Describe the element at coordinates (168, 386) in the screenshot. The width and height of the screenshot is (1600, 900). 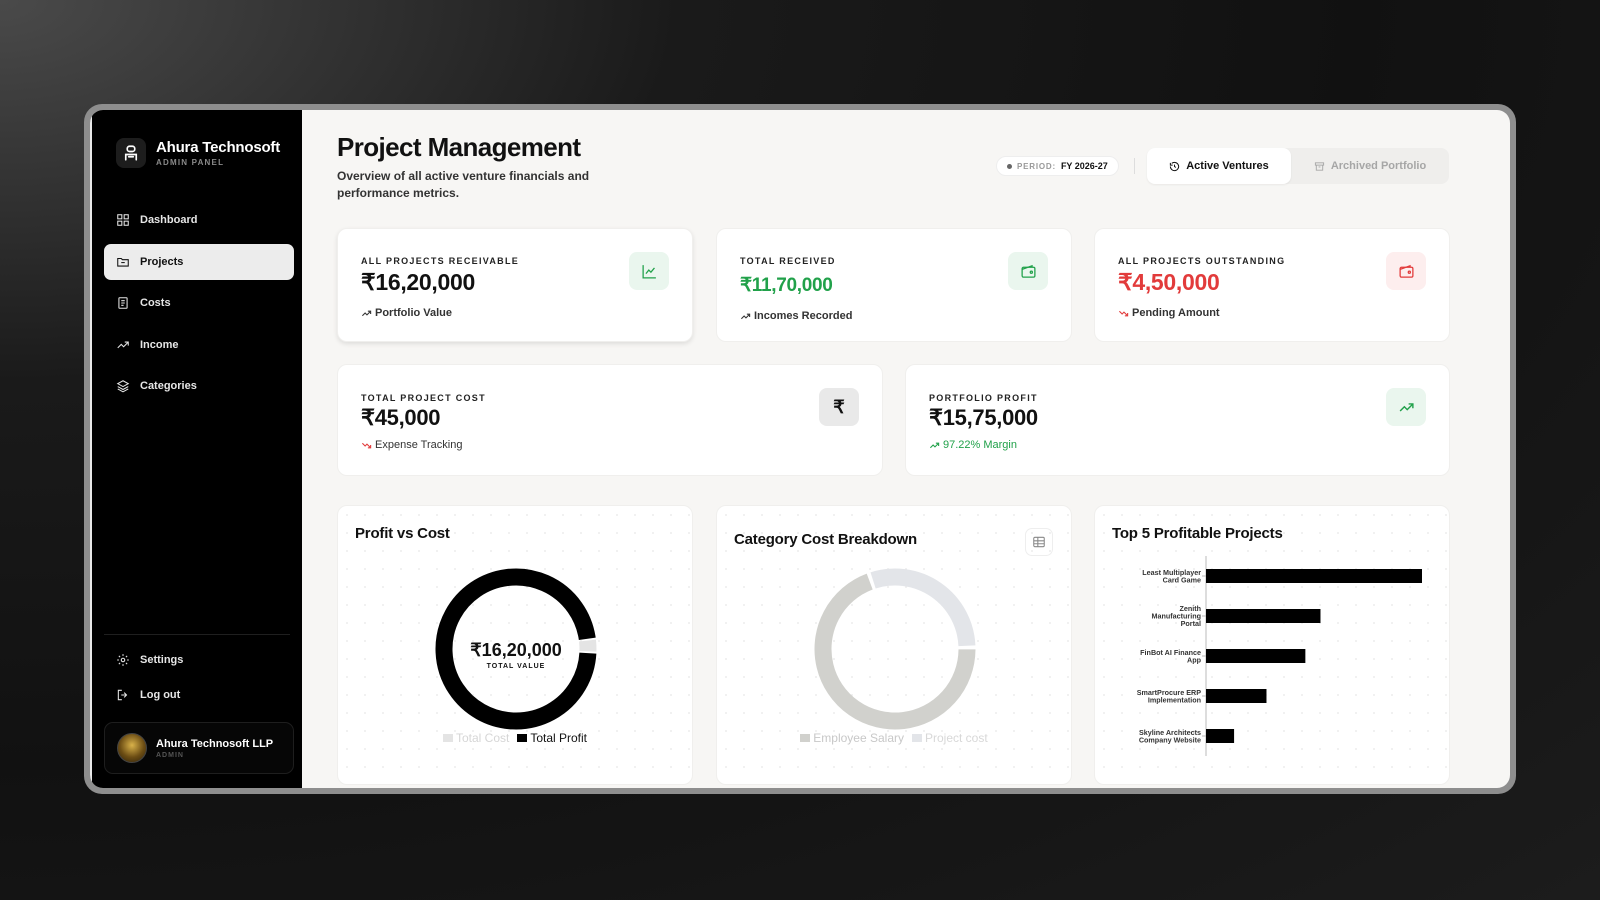
I see `sidebar-item-label: Categories` at that location.